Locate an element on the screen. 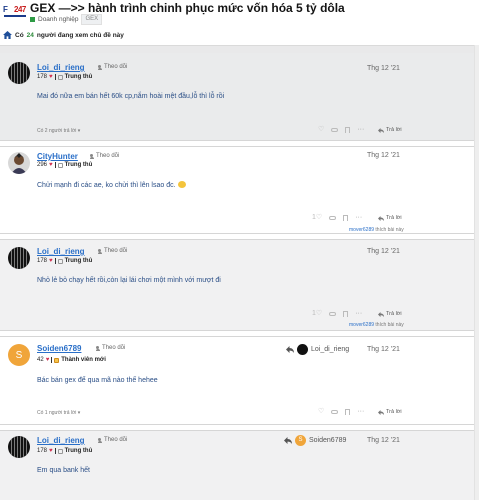 This screenshot has height=500, width=479. reply-to-reference: S Soiden6789 is located at coordinates (315, 440).